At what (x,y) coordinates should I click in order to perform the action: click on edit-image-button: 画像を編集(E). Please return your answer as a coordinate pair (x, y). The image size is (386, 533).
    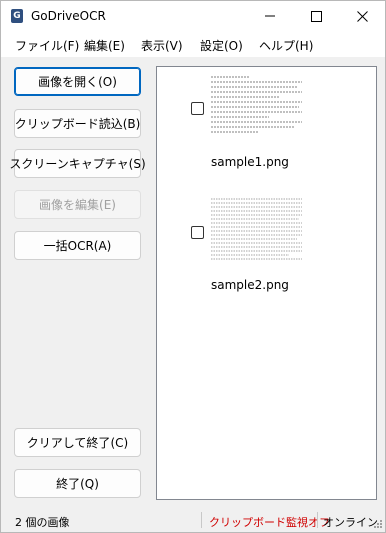
    Looking at the image, I should click on (77, 204).